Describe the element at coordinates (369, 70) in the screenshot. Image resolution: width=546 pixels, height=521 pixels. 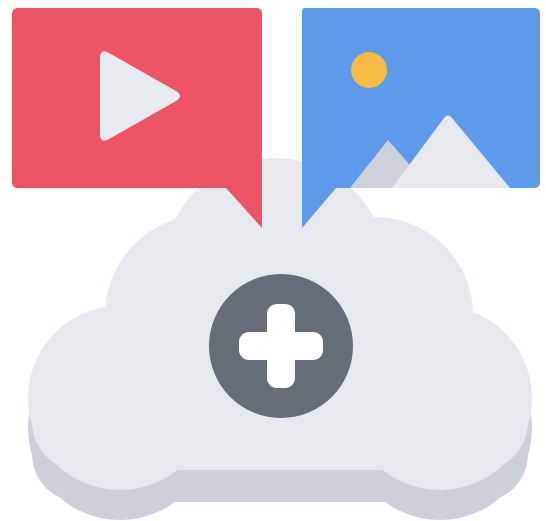
I see `sun-icon` at that location.